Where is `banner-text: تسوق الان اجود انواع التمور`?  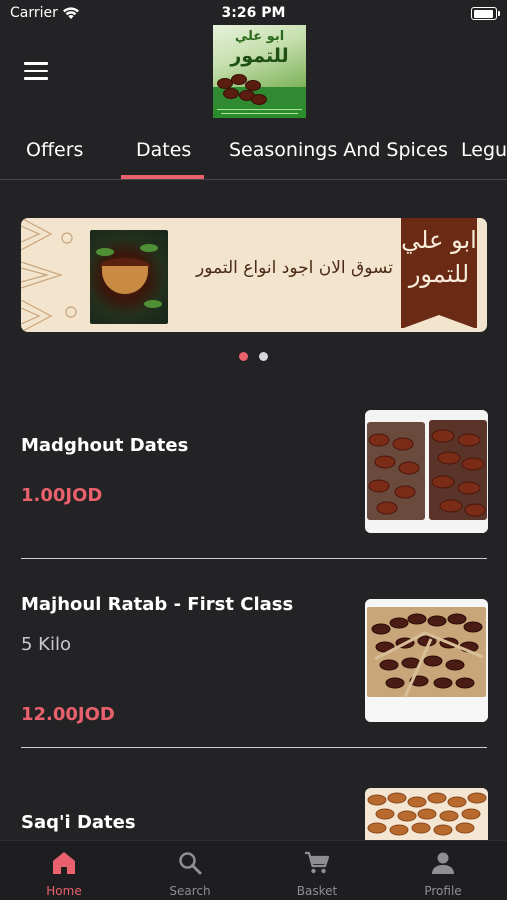
banner-text: تسوق الان اجود انواع التمور is located at coordinates (294, 268).